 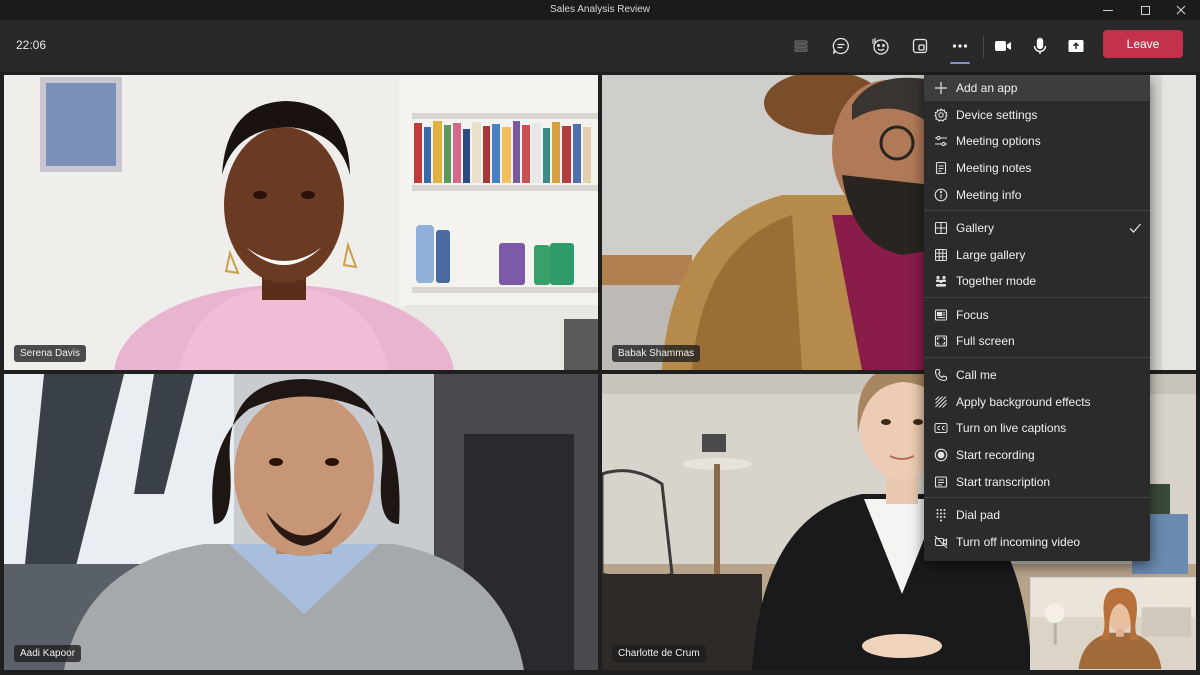 I want to click on menu-item-label: Turn off incoming video, so click(x=1018, y=542).